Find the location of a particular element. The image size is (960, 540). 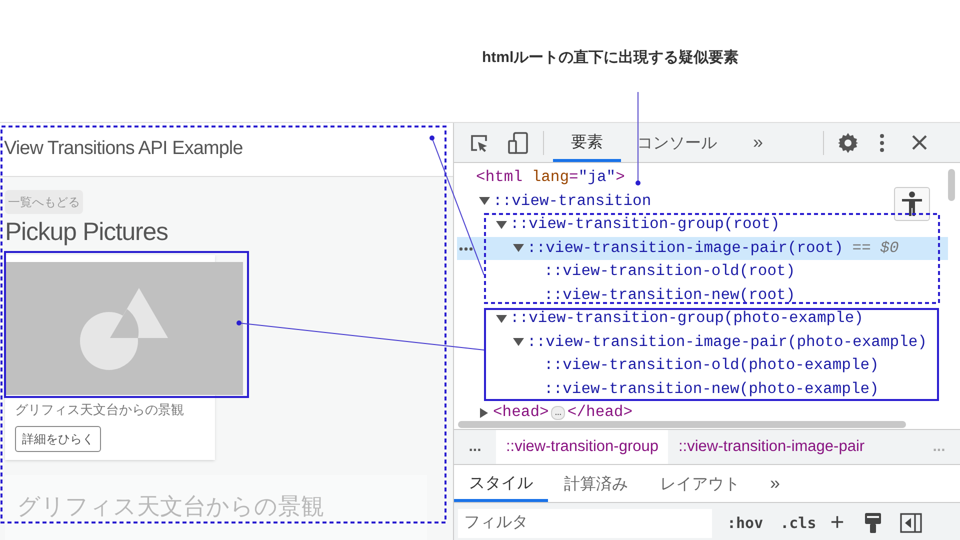

sidebar-tab: 計算済み is located at coordinates (596, 483).